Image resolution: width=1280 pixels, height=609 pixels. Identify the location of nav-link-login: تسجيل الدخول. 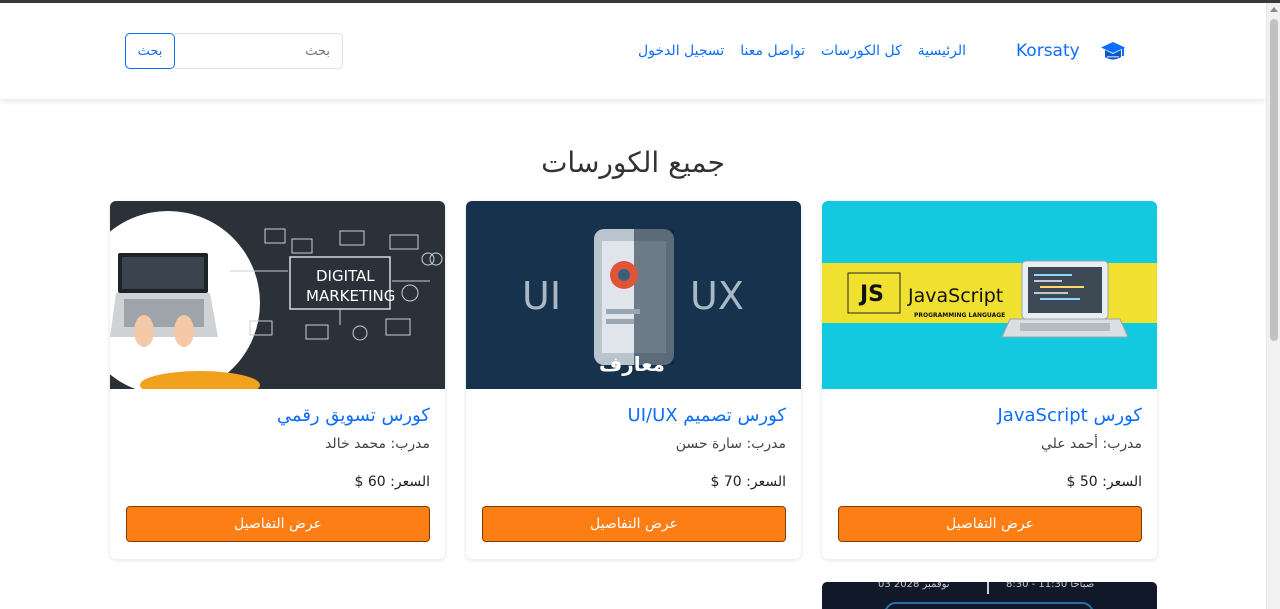
(681, 51).